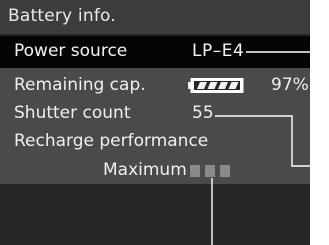 The width and height of the screenshot is (329, 245). What do you see at coordinates (218, 51) in the screenshot?
I see `power-source-value: LP–E4` at bounding box center [218, 51].